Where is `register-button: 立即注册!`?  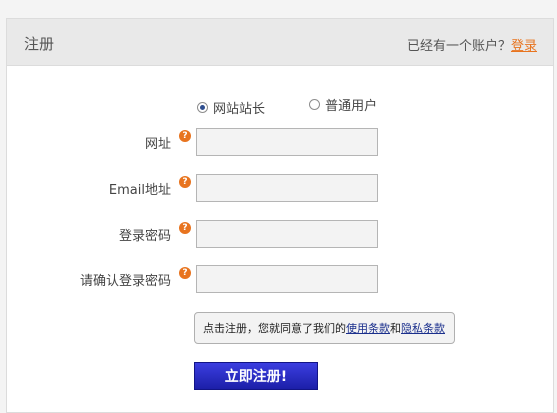 register-button: 立即注册! is located at coordinates (256, 376).